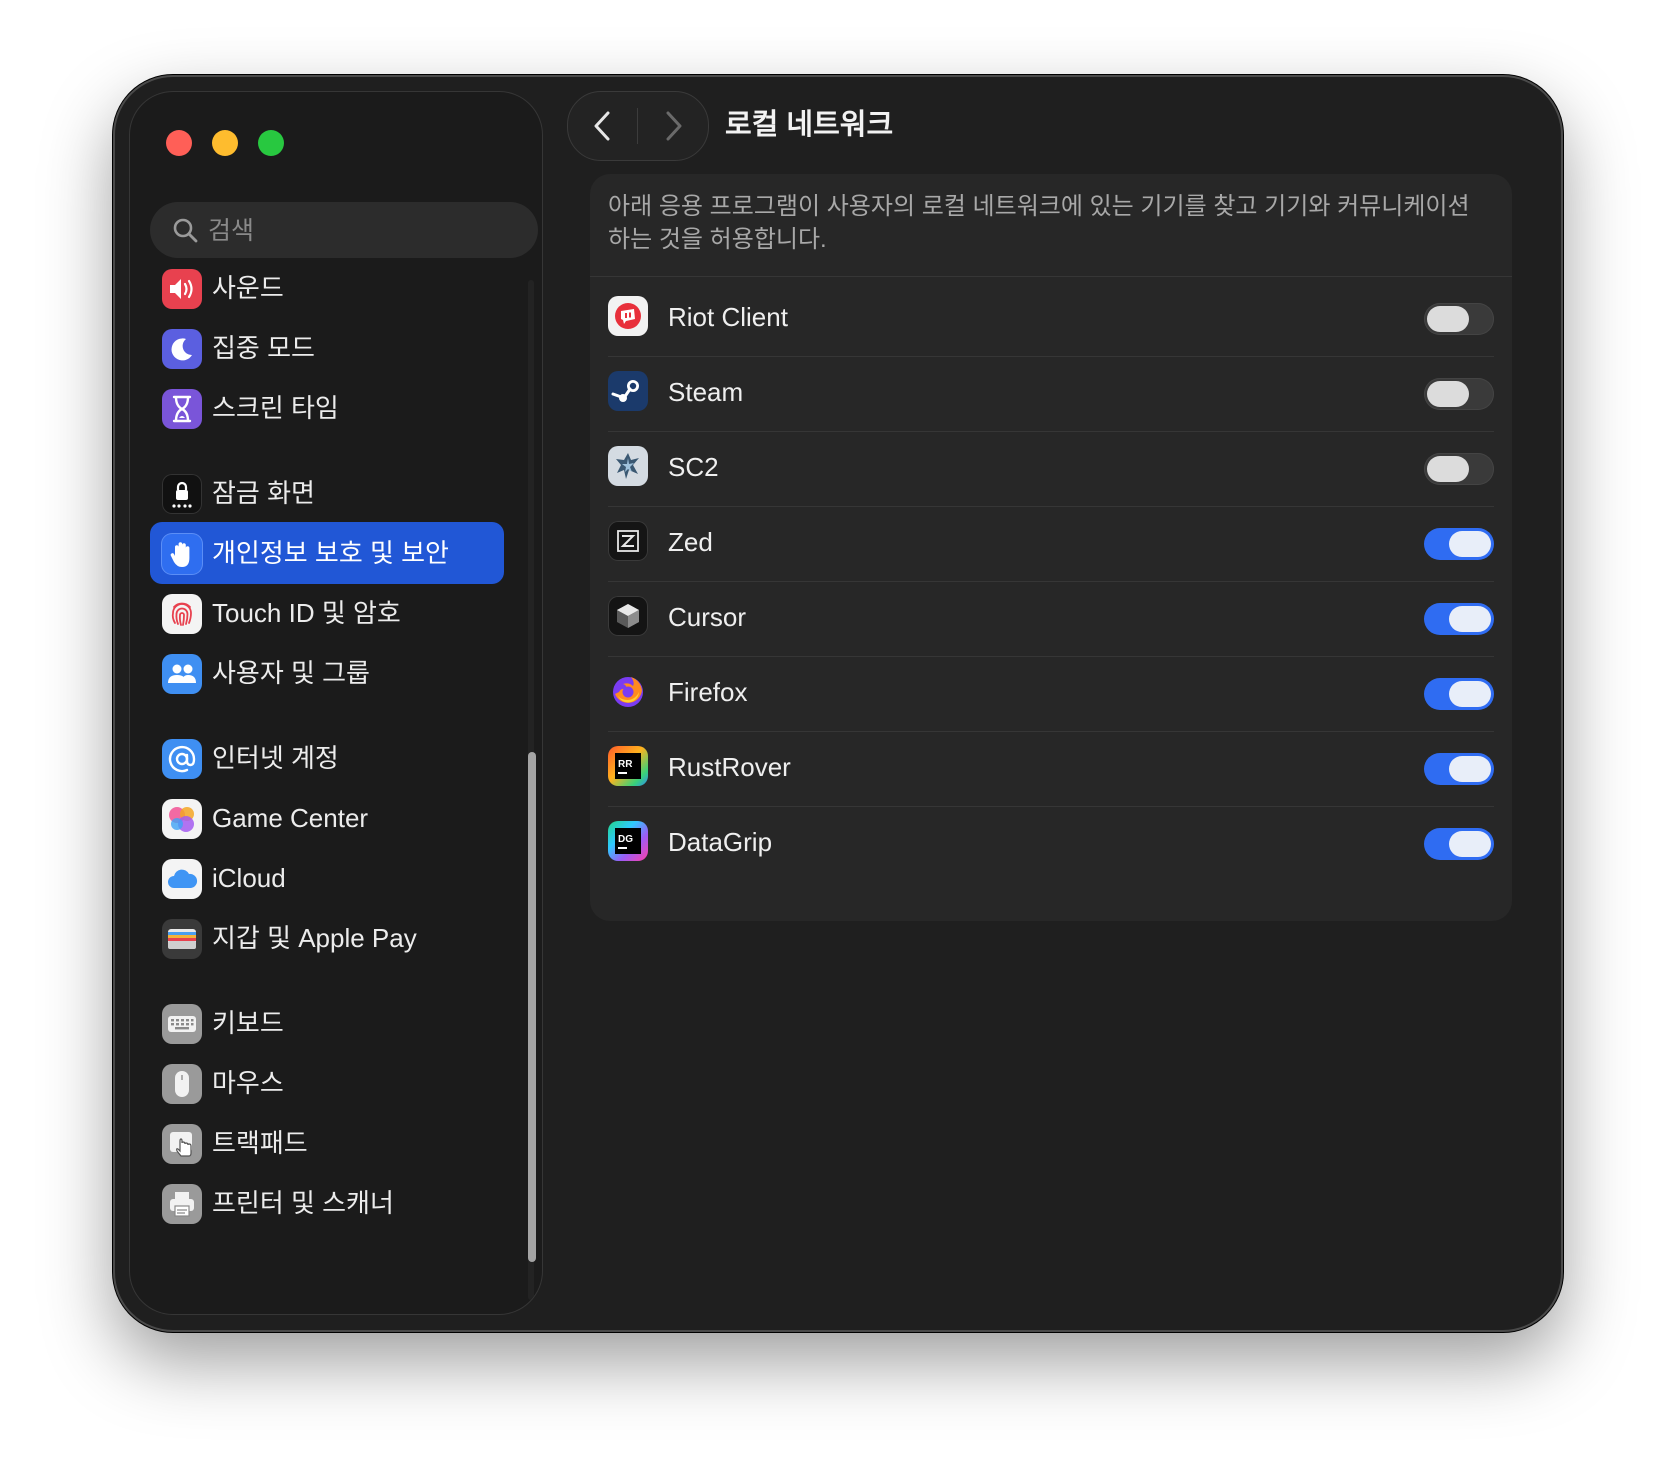  What do you see at coordinates (1051, 842) in the screenshot?
I see `app-row-datagrip: DG DataGrip` at bounding box center [1051, 842].